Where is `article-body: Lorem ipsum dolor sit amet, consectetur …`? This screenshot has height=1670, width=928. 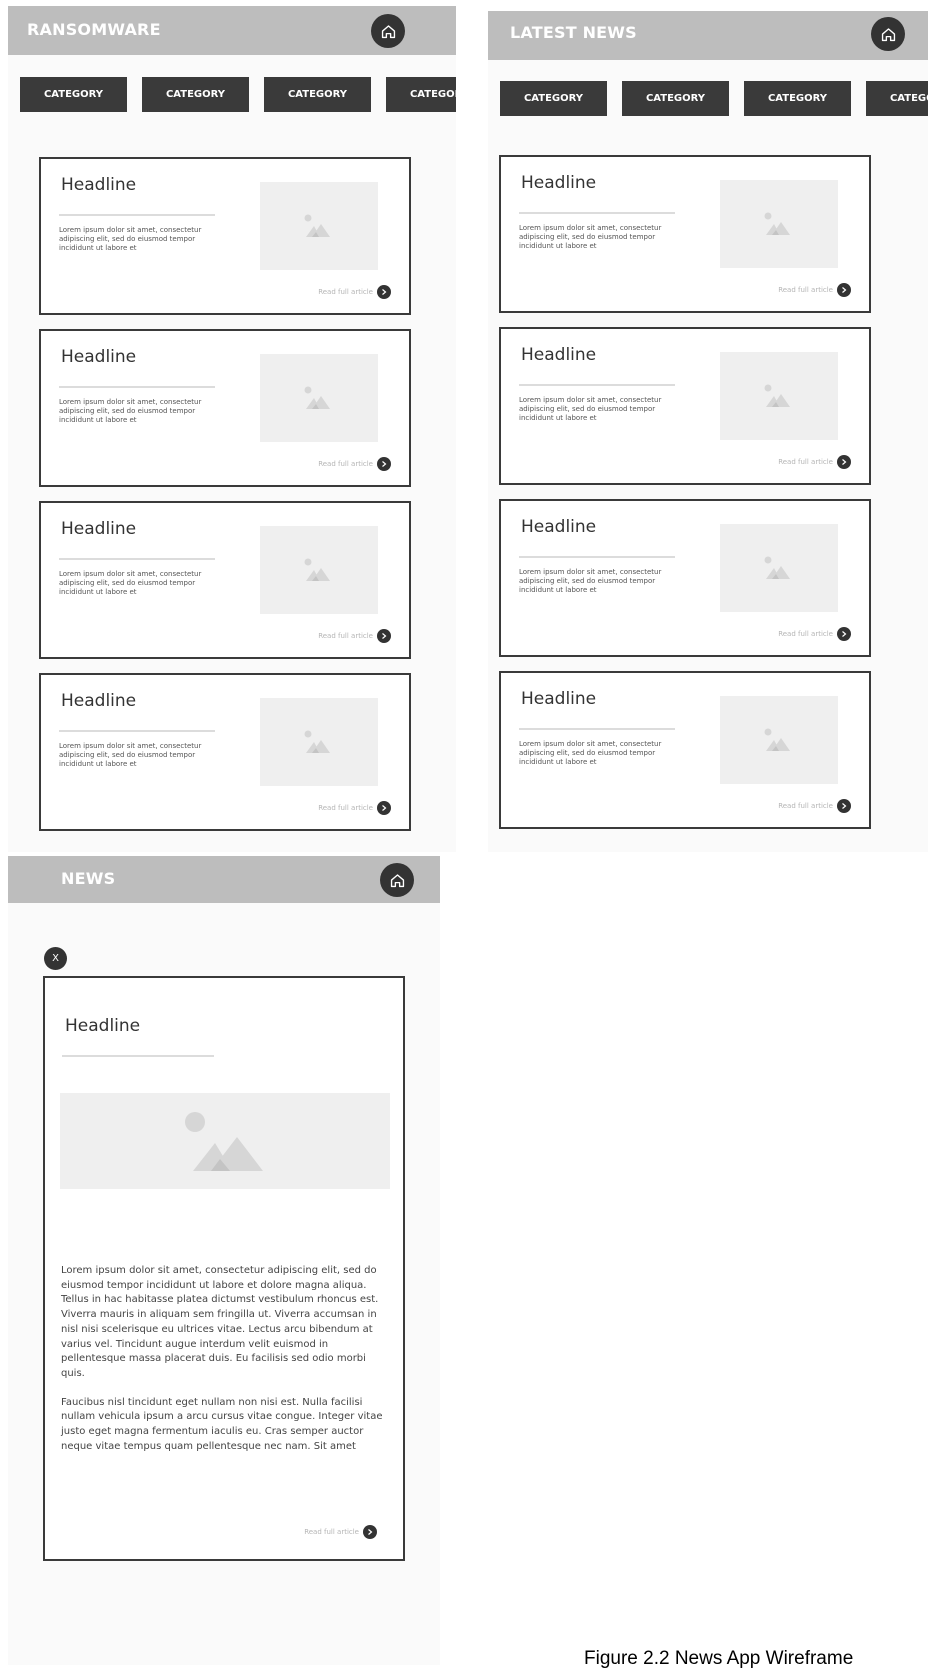 article-body: Lorem ipsum dolor sit amet, consectetur … is located at coordinates (222, 1366).